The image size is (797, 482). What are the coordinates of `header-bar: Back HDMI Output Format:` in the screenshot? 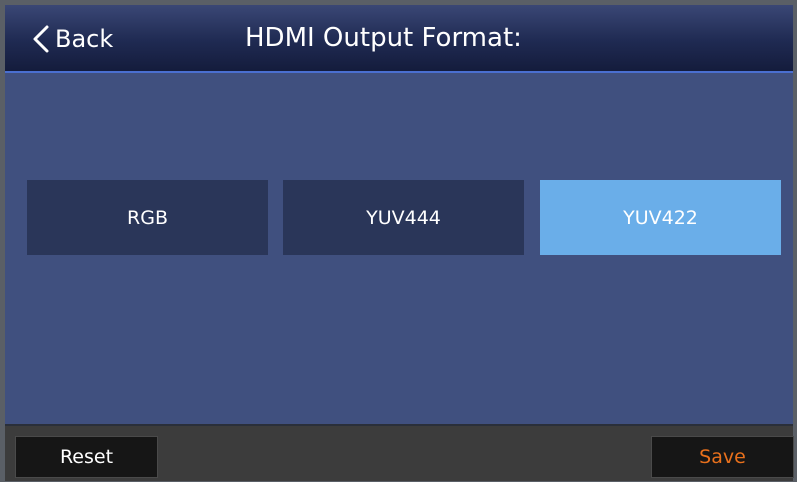 It's located at (399, 39).